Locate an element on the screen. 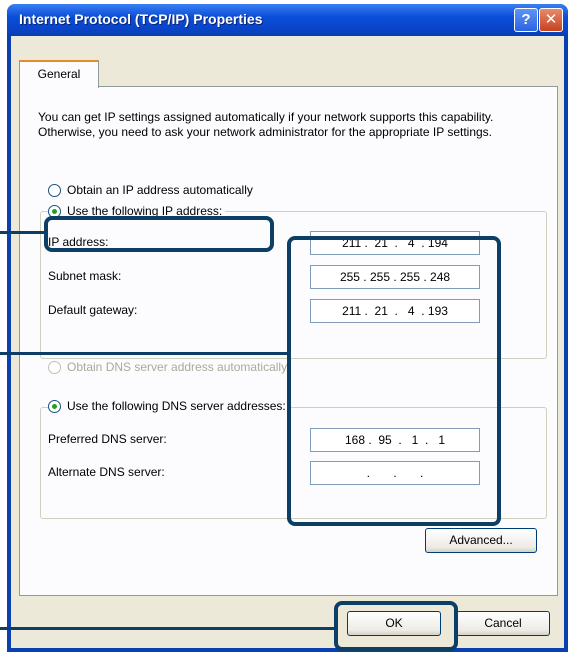  close-button: ✕ is located at coordinates (551, 20).